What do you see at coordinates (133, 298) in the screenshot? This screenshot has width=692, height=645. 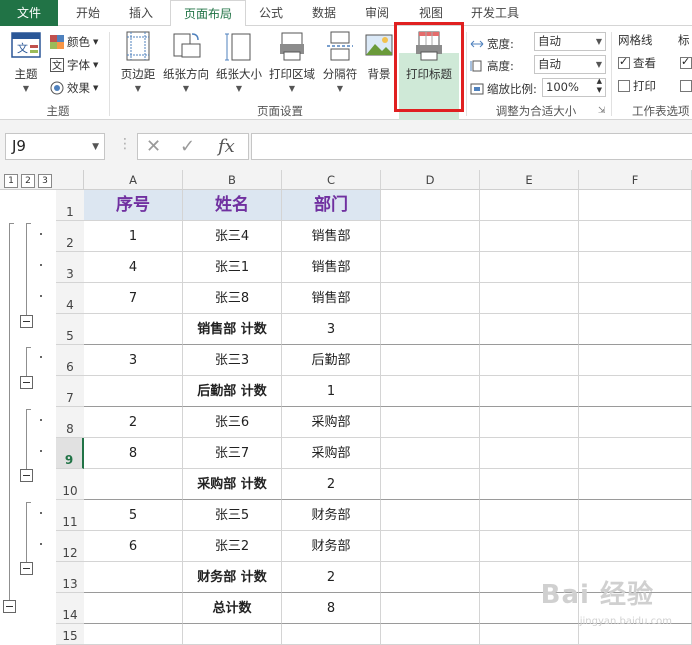 I see `cell-A4: 7` at bounding box center [133, 298].